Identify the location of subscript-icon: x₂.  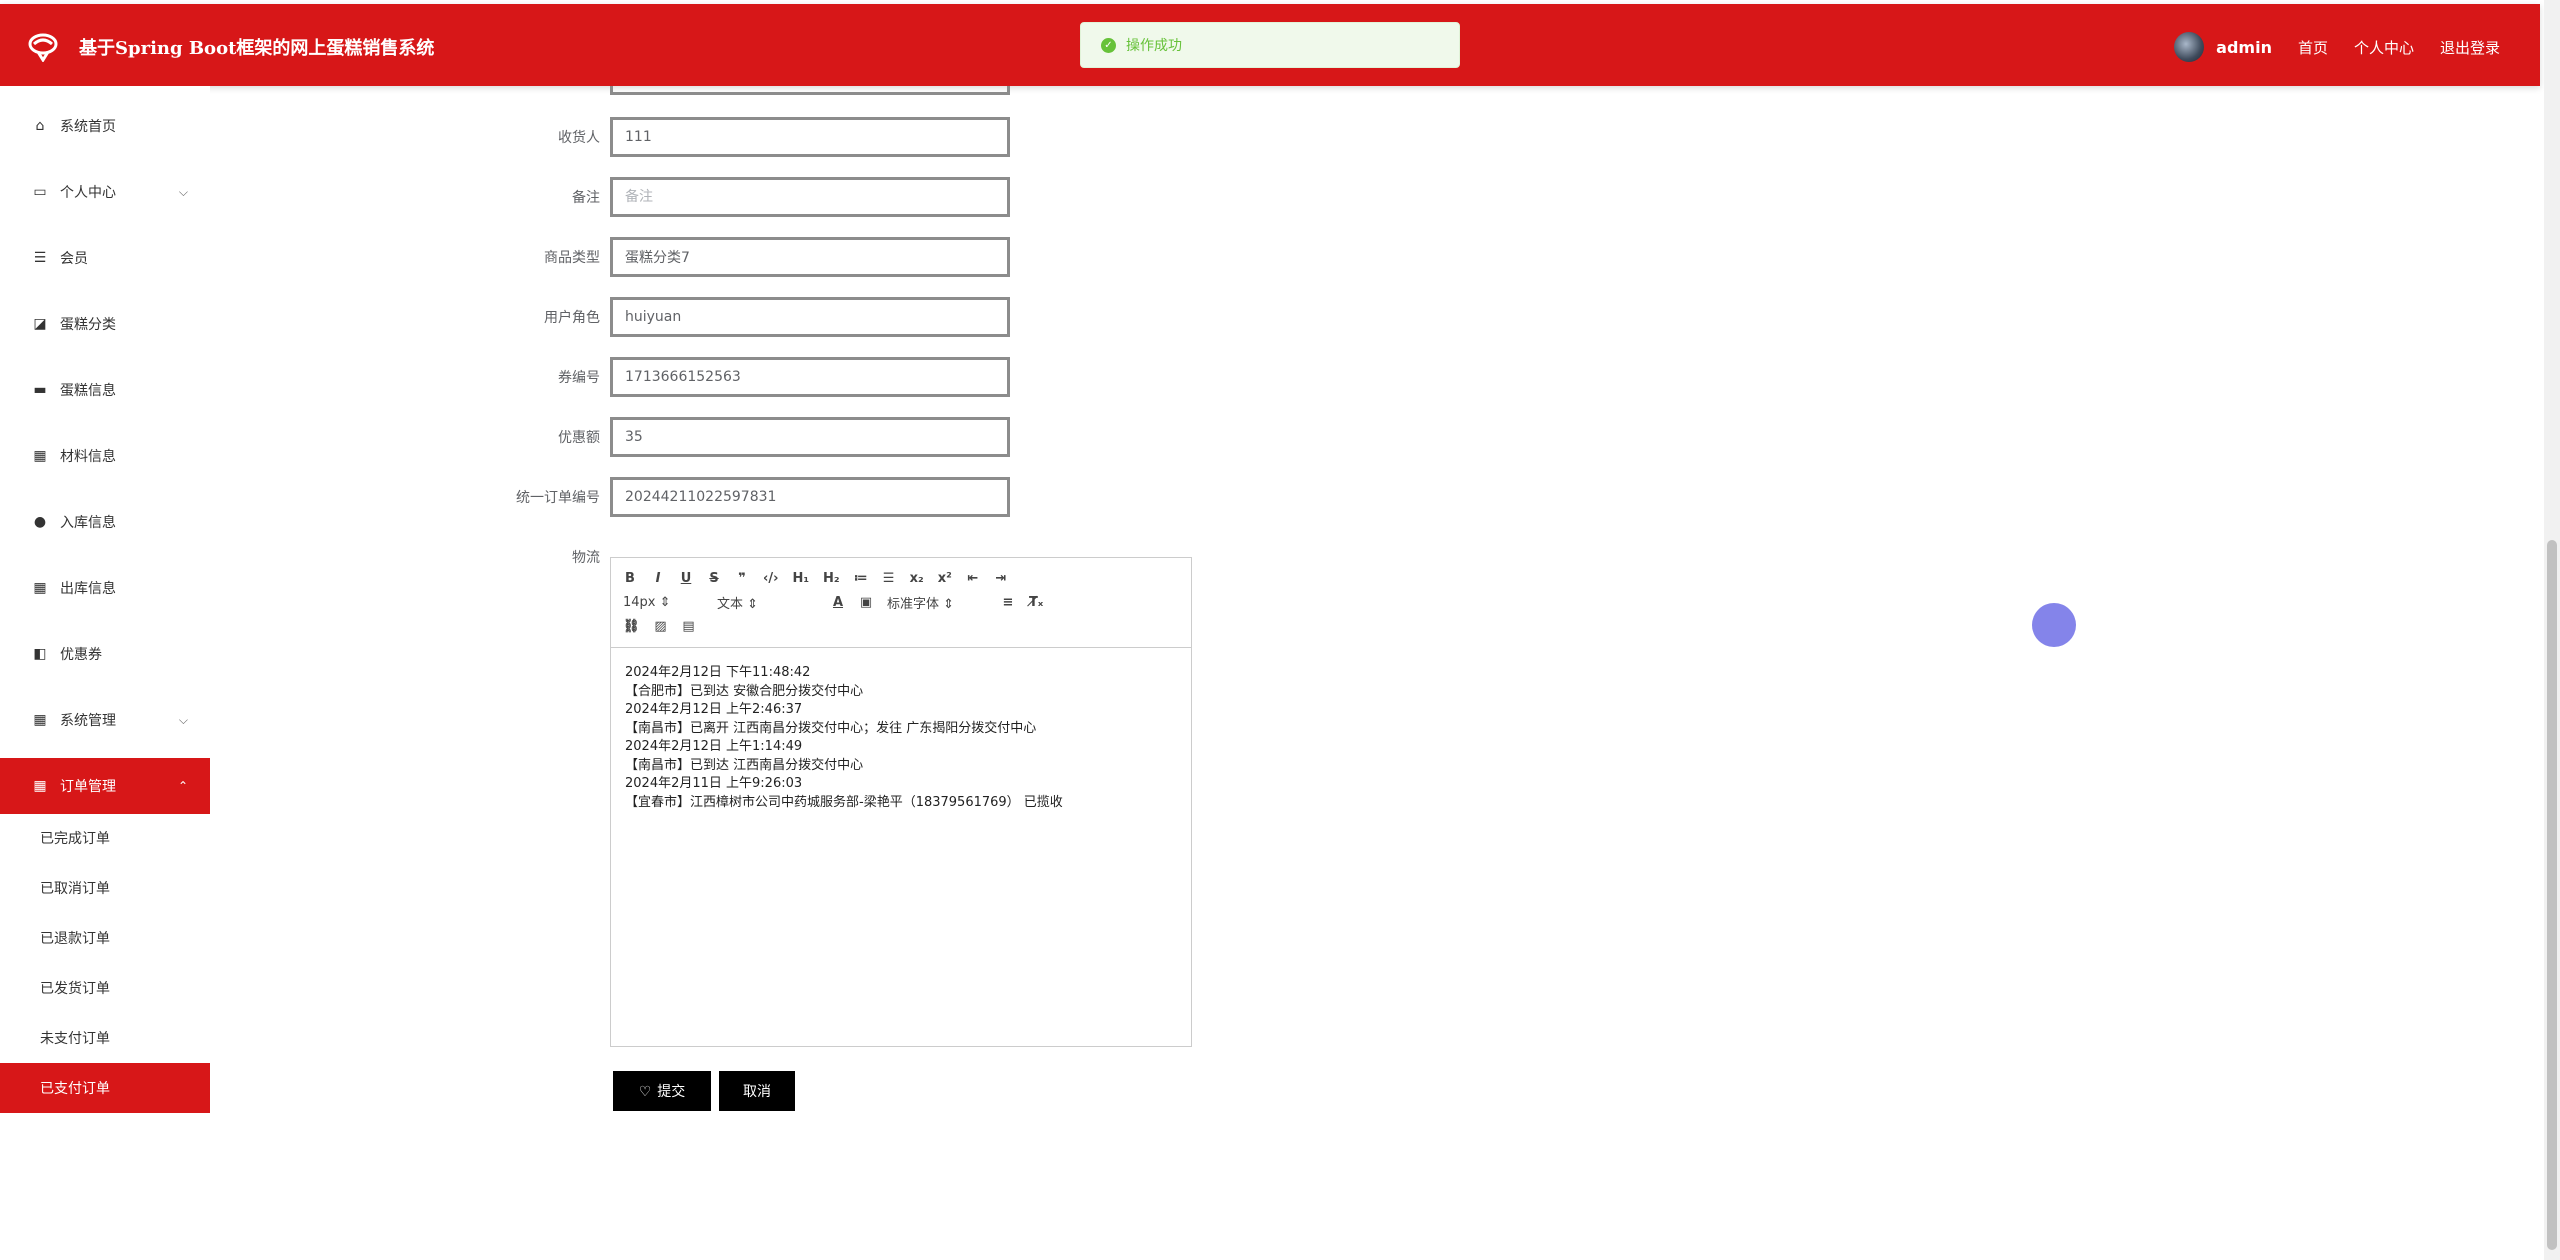
(917, 578).